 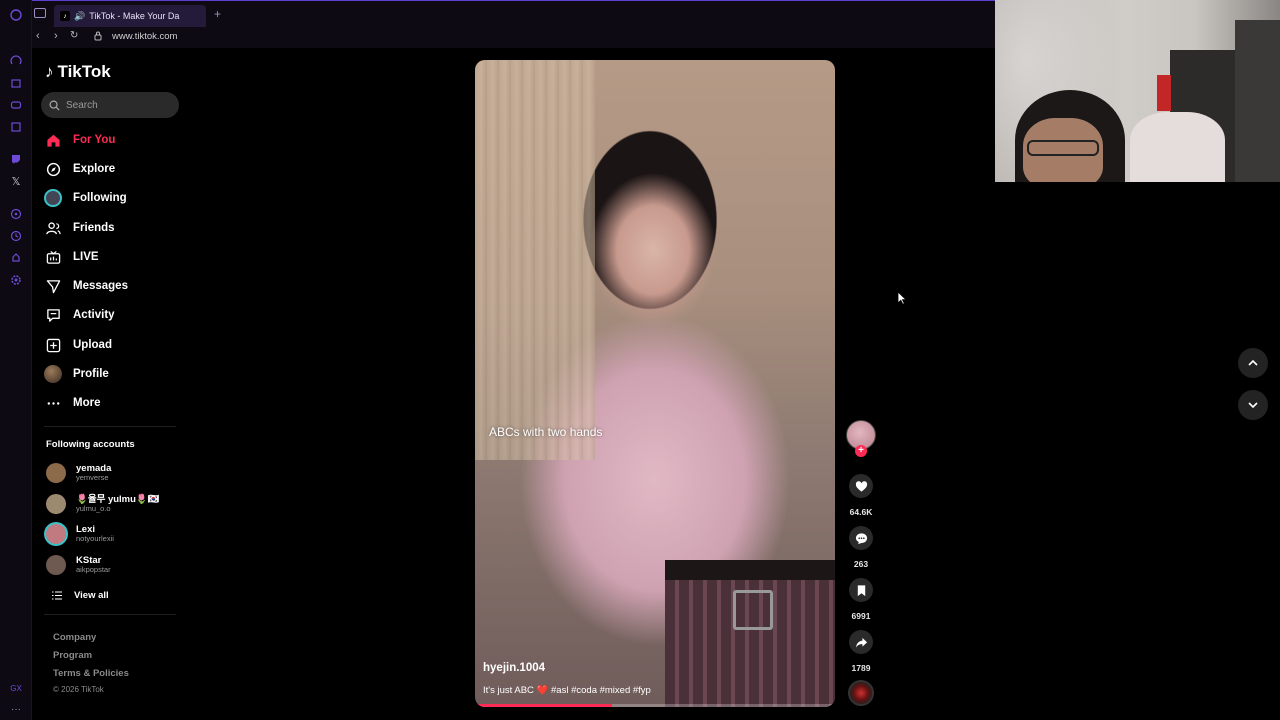 What do you see at coordinates (93, 509) in the screenshot?
I see `account-handle: yulmu_o.o` at bounding box center [93, 509].